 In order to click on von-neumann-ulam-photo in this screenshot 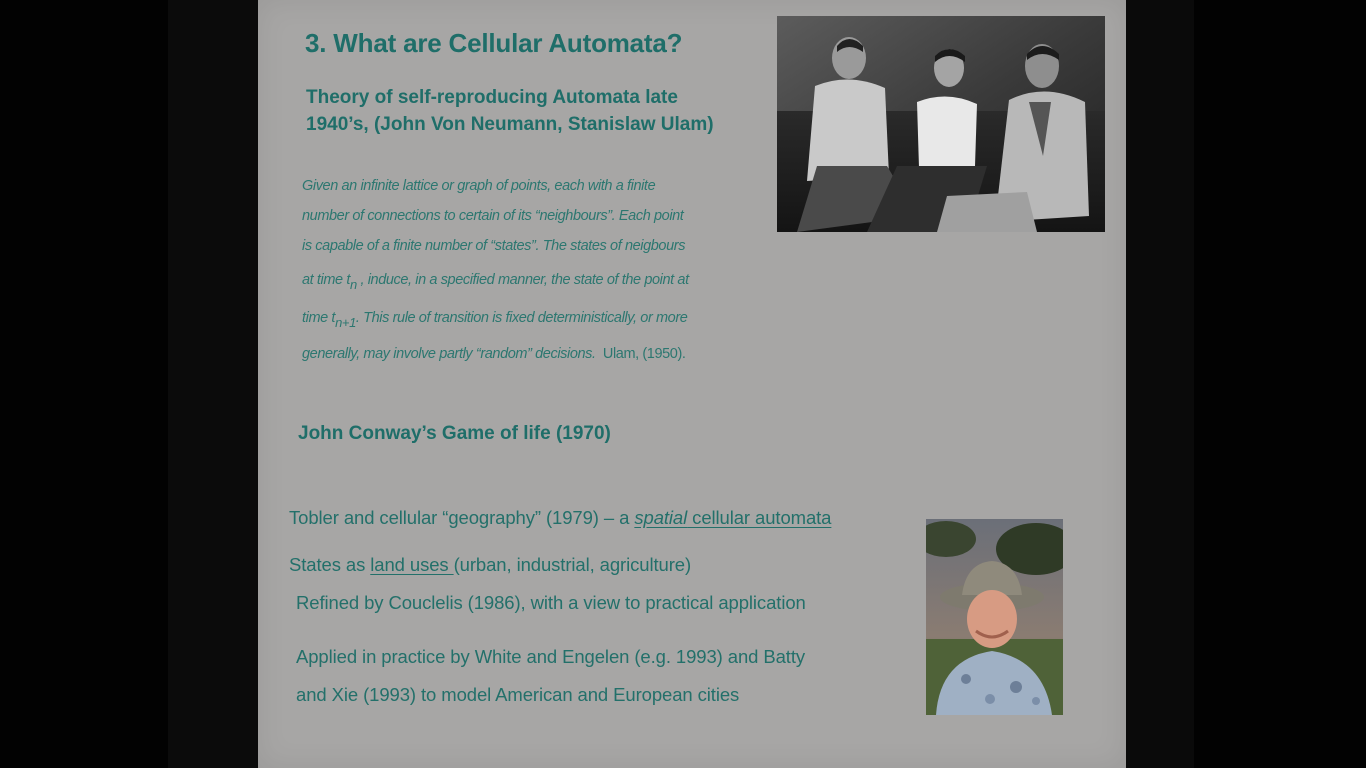, I will do `click(941, 124)`.